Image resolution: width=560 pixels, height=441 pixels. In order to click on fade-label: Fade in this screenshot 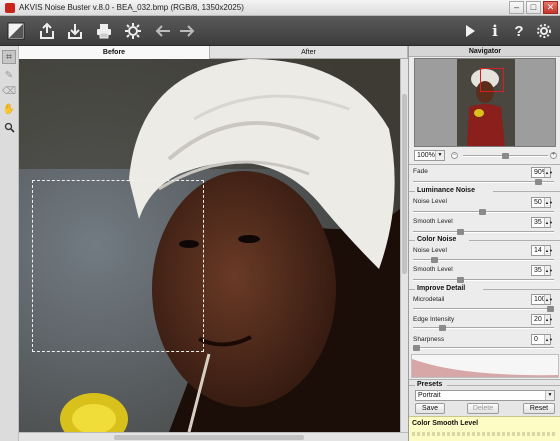, I will do `click(420, 171)`.